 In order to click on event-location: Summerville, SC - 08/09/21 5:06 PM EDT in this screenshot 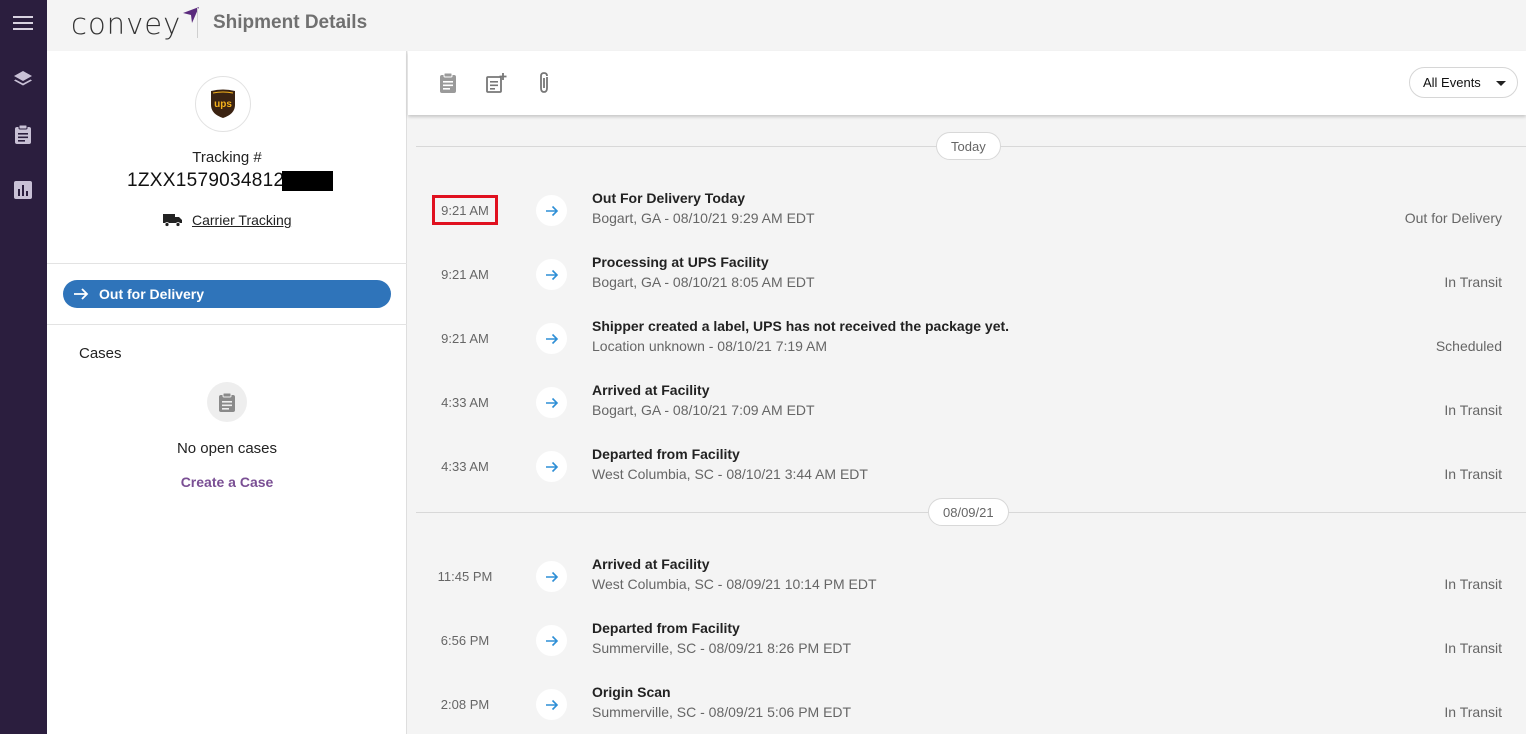, I will do `click(722, 712)`.